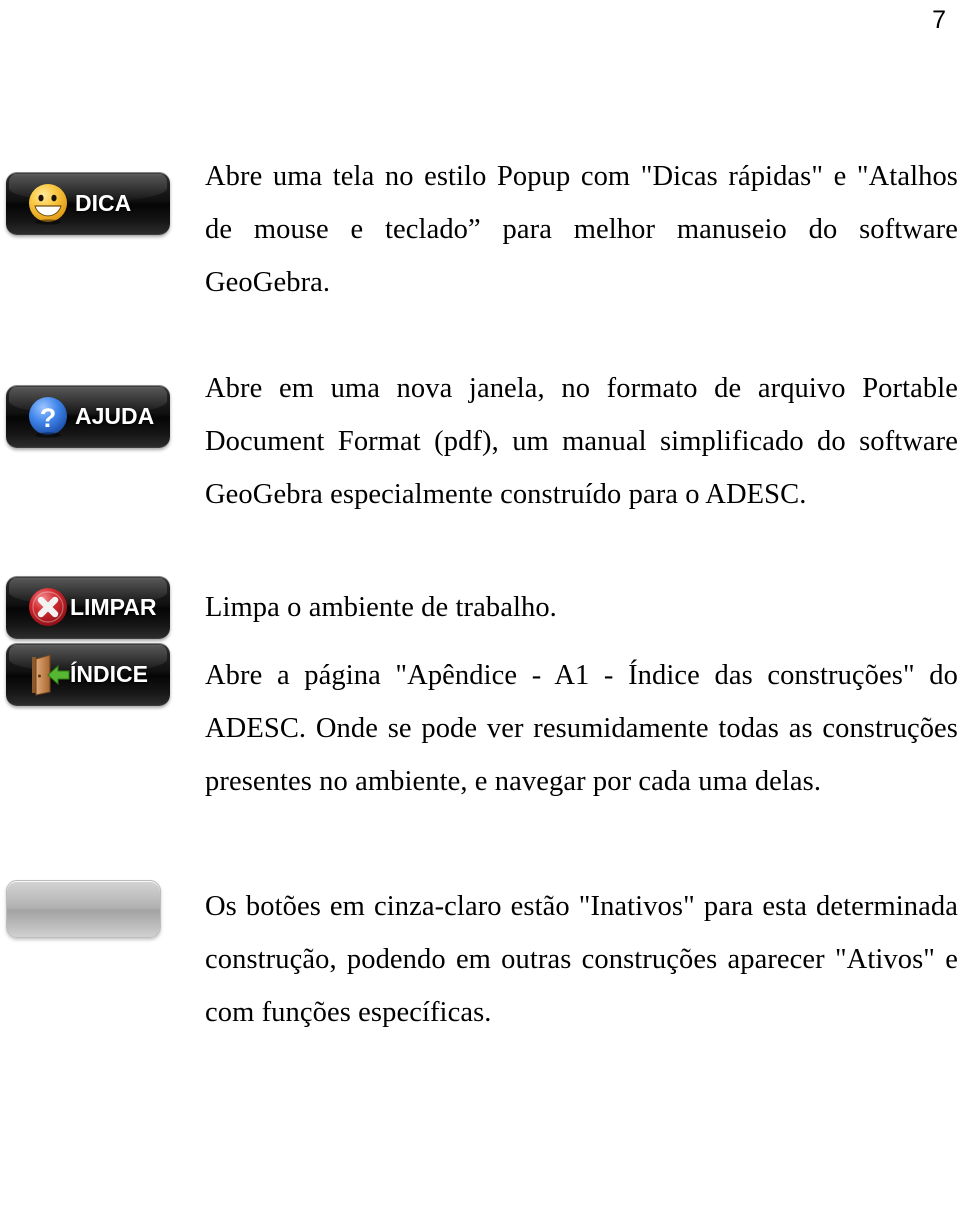  I want to click on button-slot-ajuda: ? AJUDA, so click(91, 416).